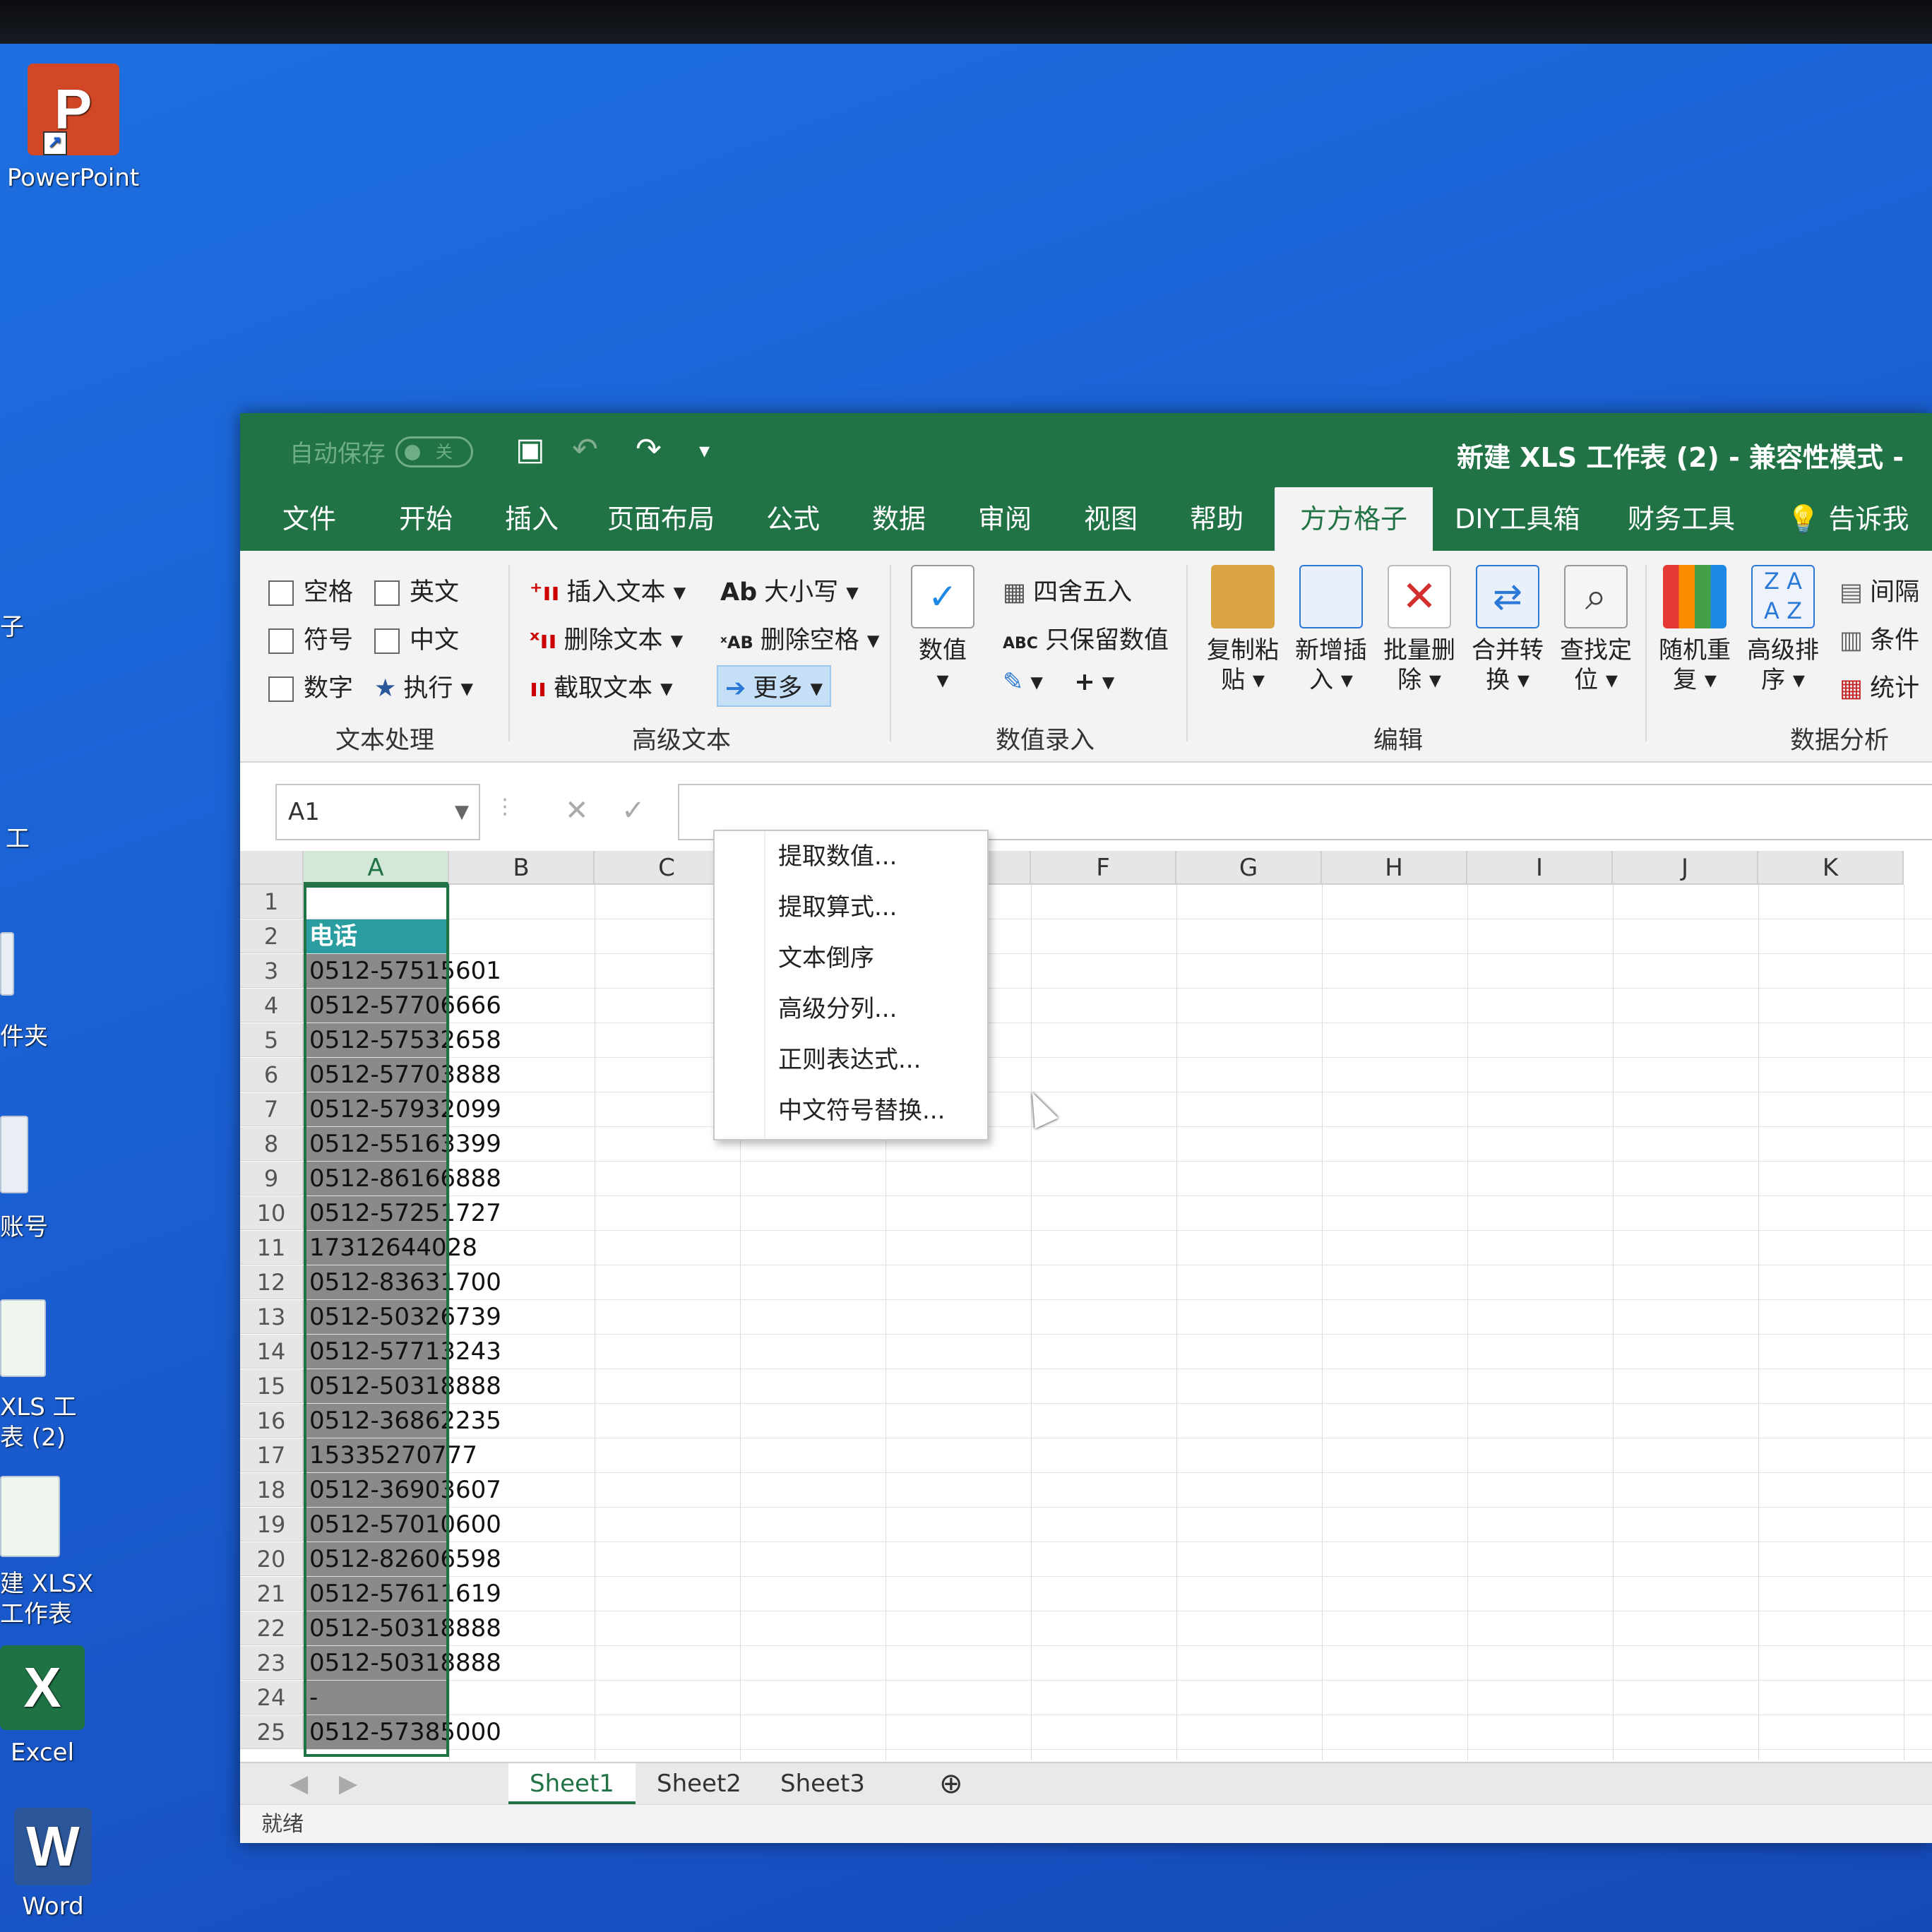 The image size is (1932, 1932). Describe the element at coordinates (1694, 630) in the screenshot. I see `random-repeat-button: 随机重复 ▾` at that location.